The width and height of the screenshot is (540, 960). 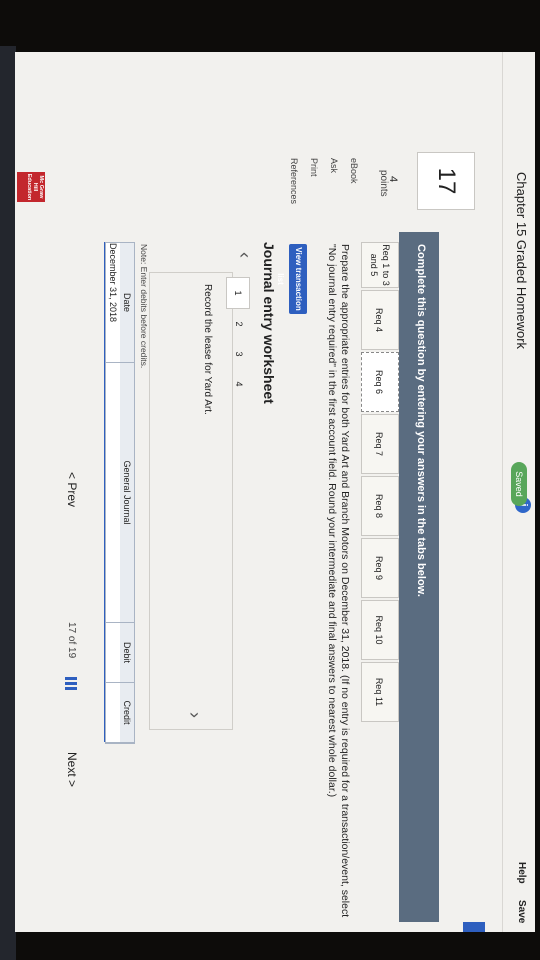 I want to click on question-number: 17, so click(x=446, y=181).